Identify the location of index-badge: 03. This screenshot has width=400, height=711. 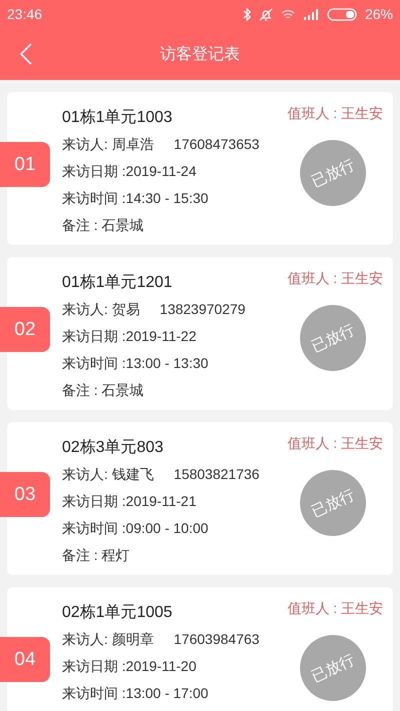
(25, 494).